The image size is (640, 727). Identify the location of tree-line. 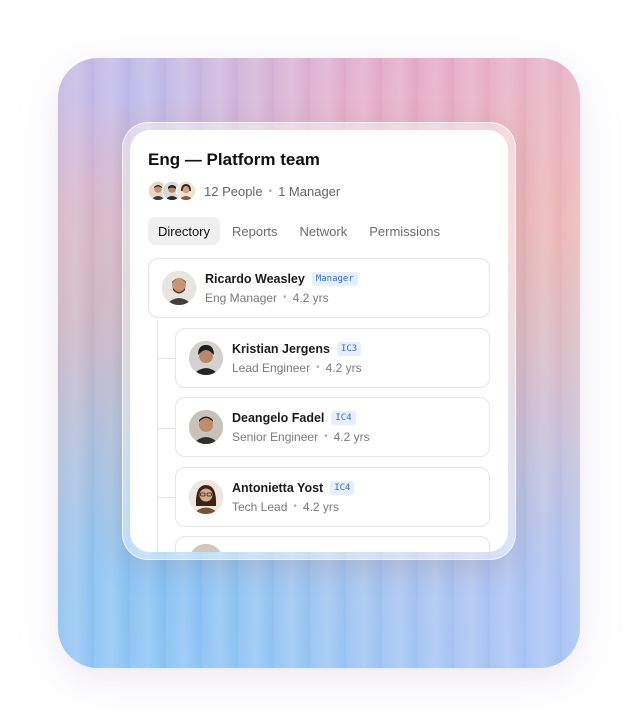
(157, 436).